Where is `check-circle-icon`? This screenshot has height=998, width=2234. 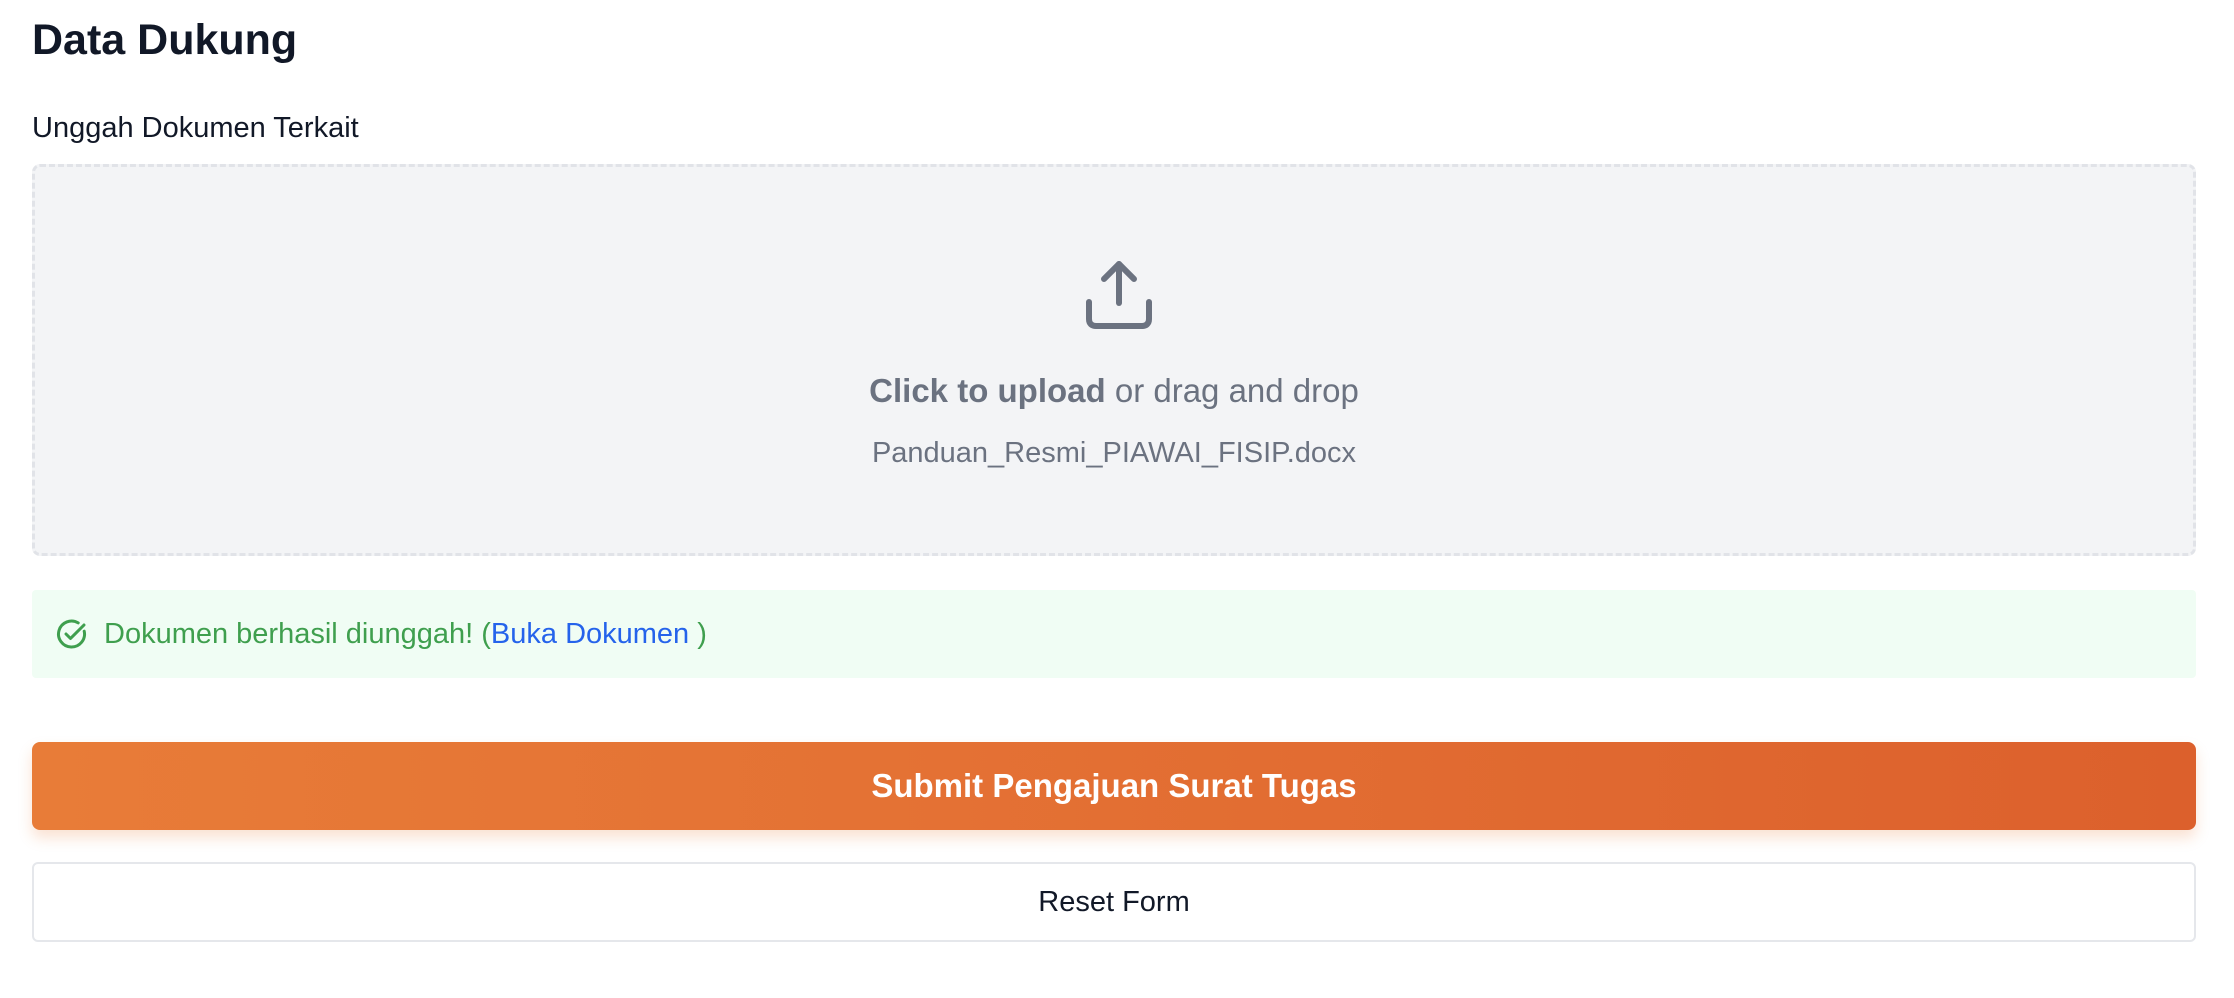 check-circle-icon is located at coordinates (72, 634).